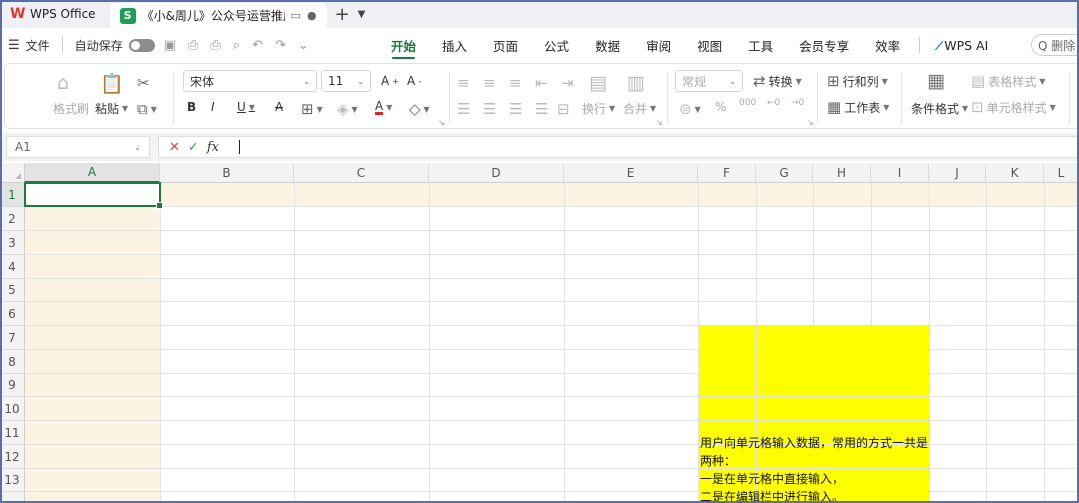 This screenshot has height=503, width=1079. What do you see at coordinates (489, 109) in the screenshot?
I see `align-center-icon: ☰` at bounding box center [489, 109].